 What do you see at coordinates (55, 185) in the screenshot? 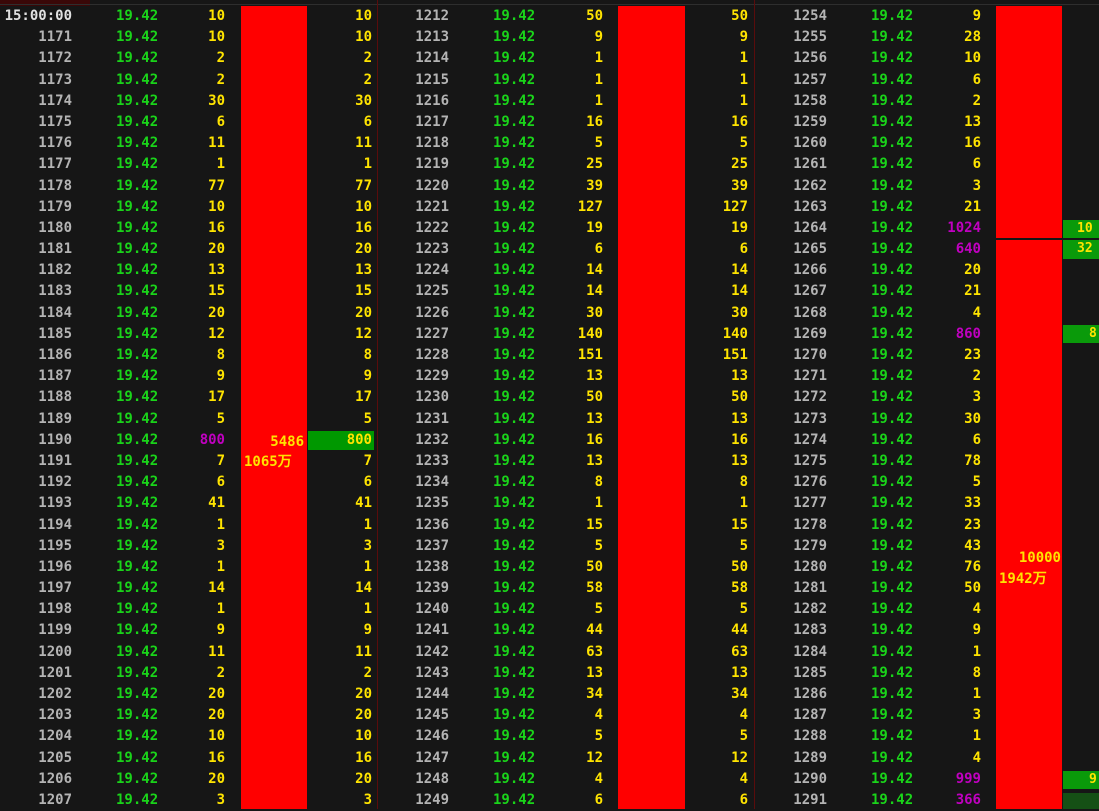
I see `sequence-number: 1178` at bounding box center [55, 185].